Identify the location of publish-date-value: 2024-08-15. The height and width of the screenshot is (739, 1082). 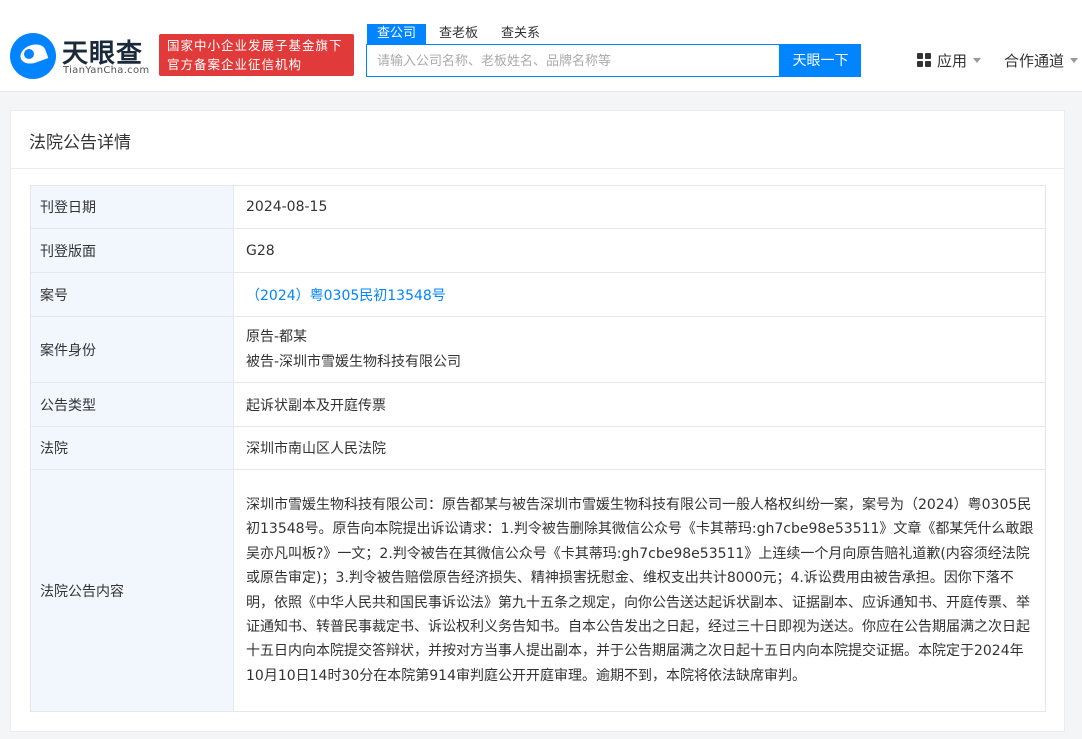
(640, 207).